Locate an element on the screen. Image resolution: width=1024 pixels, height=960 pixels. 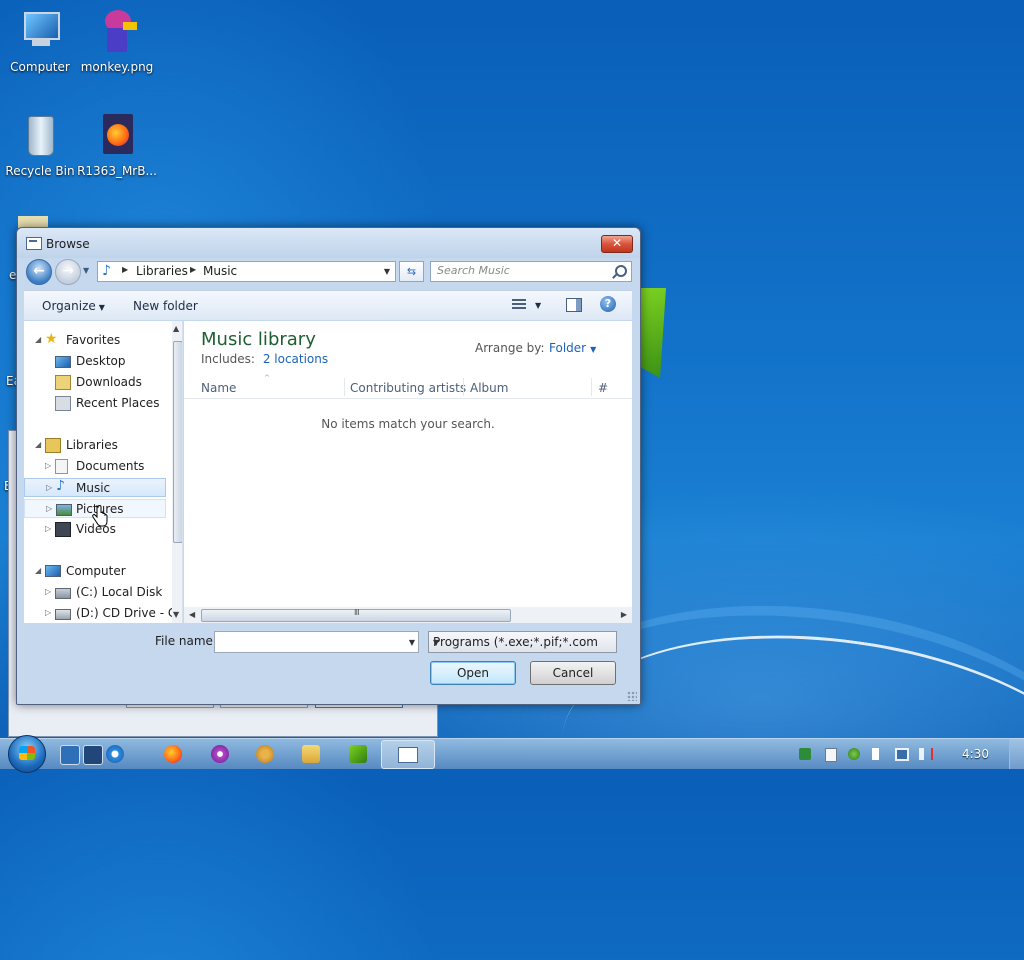
arrange-by-dropdown: Folder ▼ is located at coordinates (572, 348).